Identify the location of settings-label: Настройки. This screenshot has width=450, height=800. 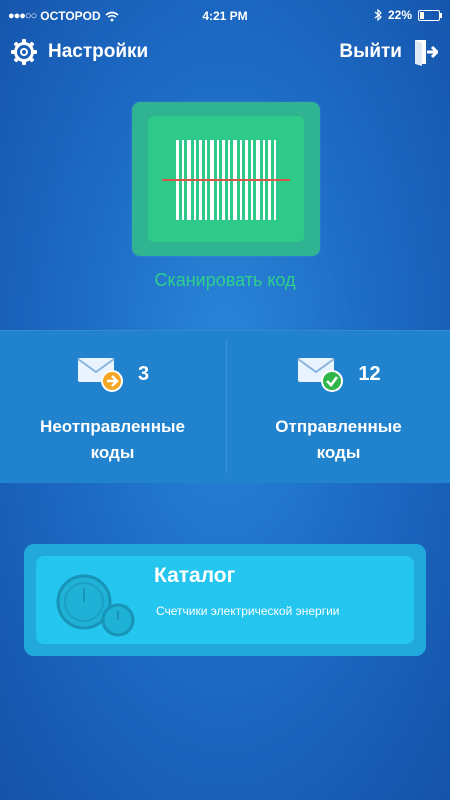
(98, 51).